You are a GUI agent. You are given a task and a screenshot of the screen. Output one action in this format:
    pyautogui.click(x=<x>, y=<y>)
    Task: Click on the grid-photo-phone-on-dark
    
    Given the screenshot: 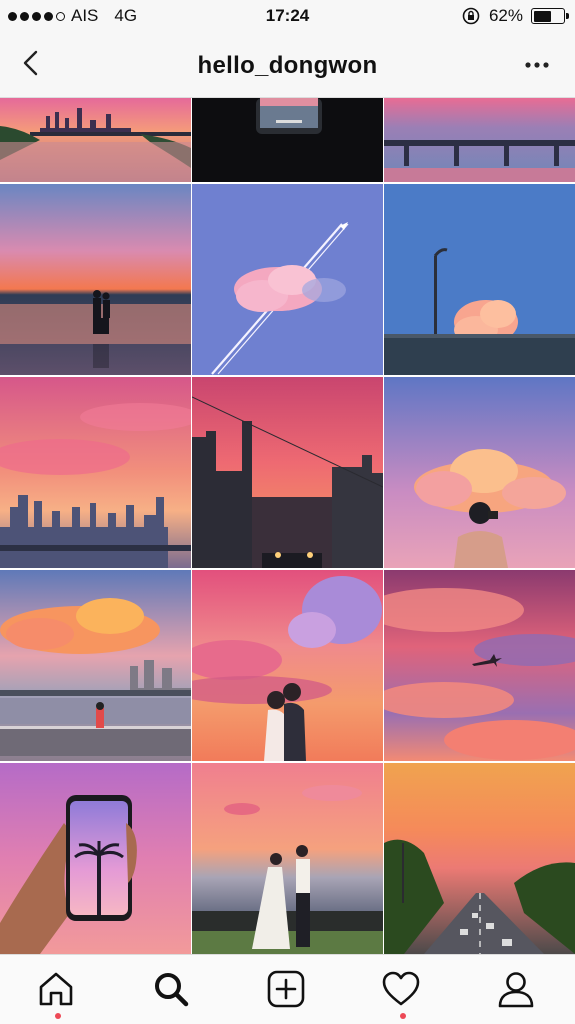 What is the action you would take?
    pyautogui.click(x=287, y=140)
    